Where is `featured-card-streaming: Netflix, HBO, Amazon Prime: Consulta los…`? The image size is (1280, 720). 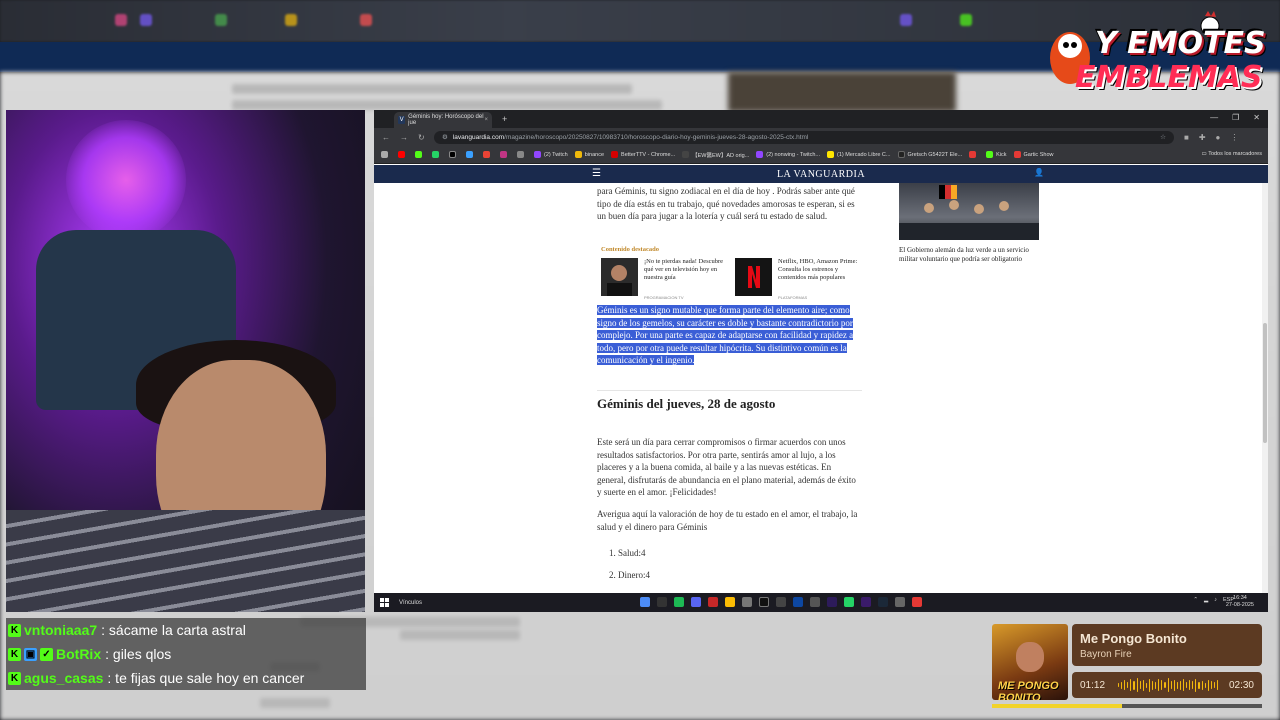 featured-card-streaming: Netflix, HBO, Amazon Prime: Consulta los… is located at coordinates (796, 279).